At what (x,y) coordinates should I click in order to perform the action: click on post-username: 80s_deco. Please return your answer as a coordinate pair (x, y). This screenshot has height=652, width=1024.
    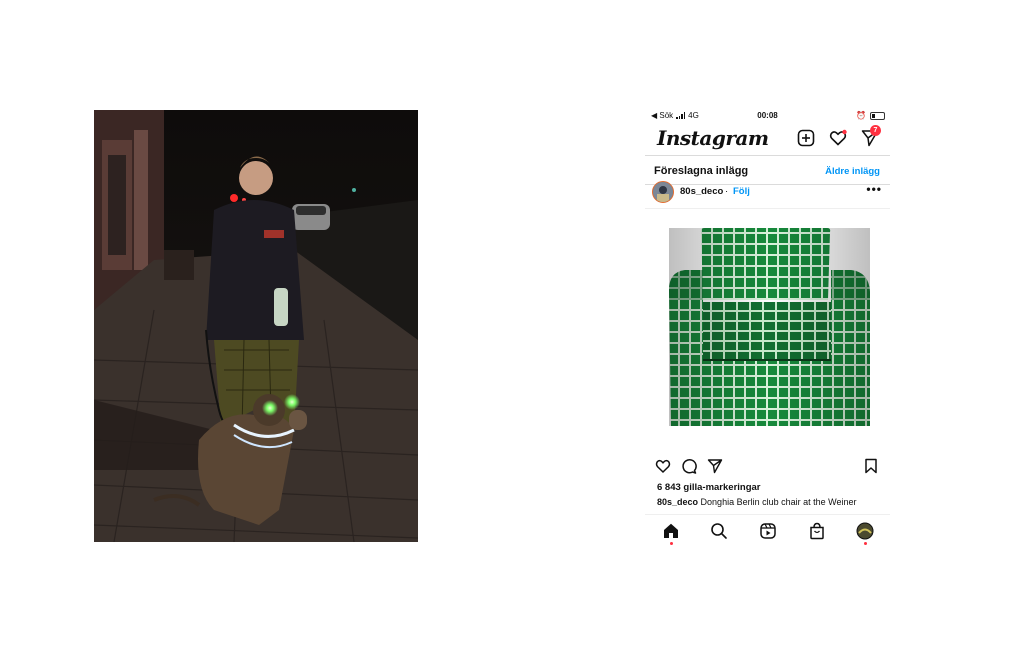
    Looking at the image, I should click on (701, 191).